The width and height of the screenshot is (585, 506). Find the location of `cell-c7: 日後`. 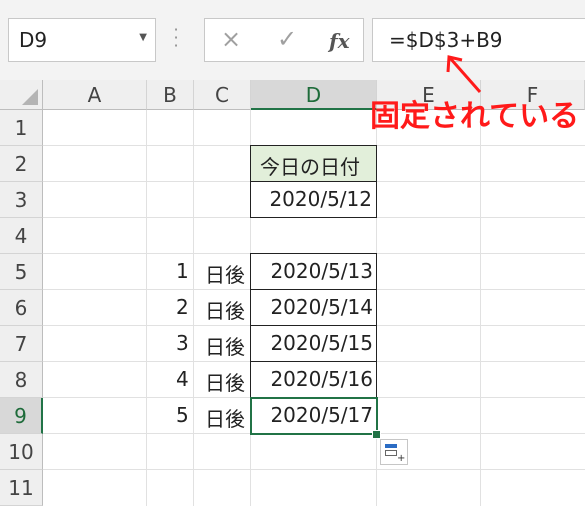

cell-c7: 日後 is located at coordinates (225, 345).